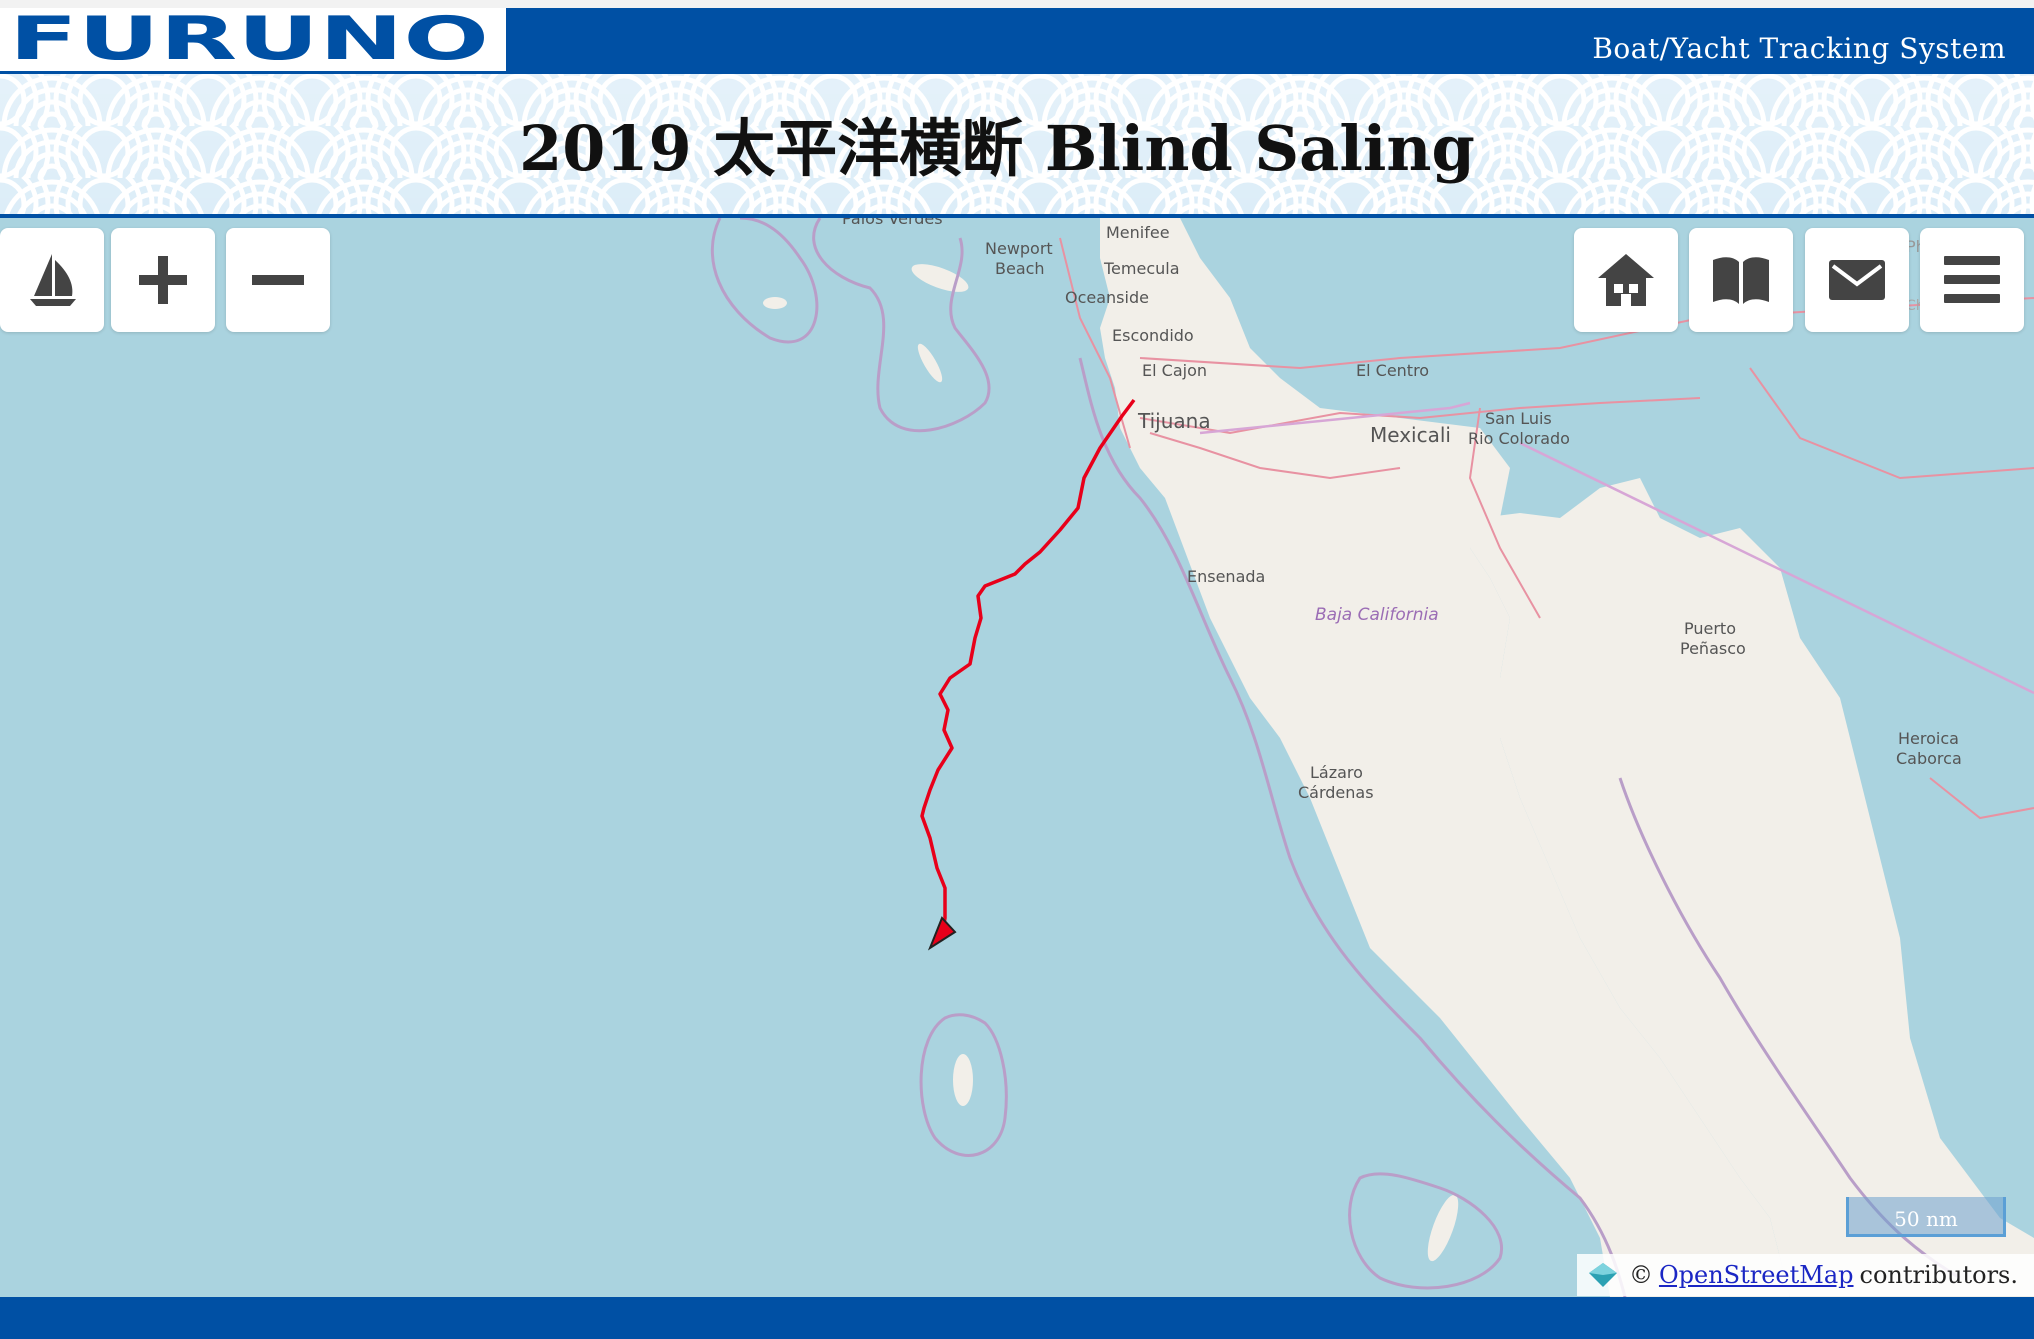 This screenshot has height=1339, width=2034. Describe the element at coordinates (1352, 290) in the screenshot. I see `salton-sea` at that location.